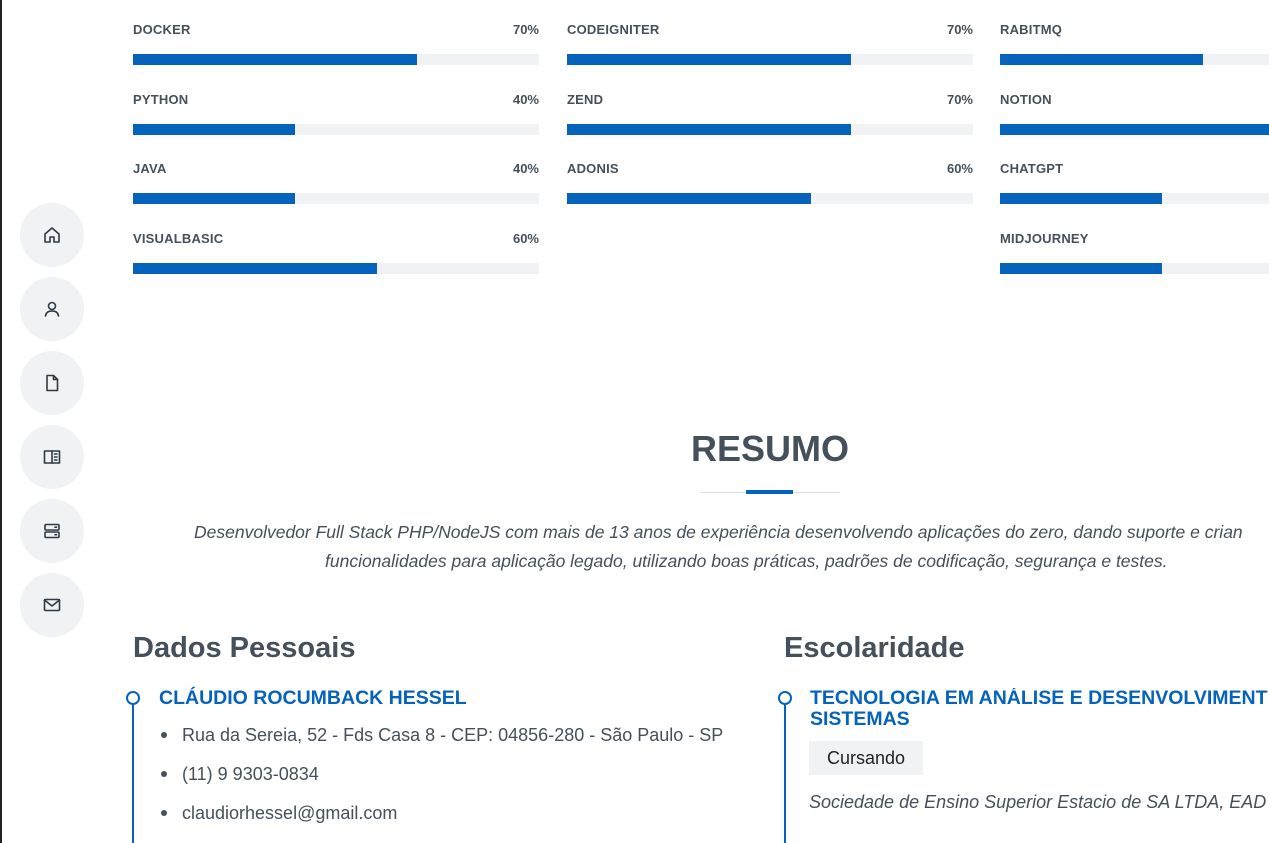 The height and width of the screenshot is (843, 1269). I want to click on skill-name: VISUALBASIC, so click(178, 238).